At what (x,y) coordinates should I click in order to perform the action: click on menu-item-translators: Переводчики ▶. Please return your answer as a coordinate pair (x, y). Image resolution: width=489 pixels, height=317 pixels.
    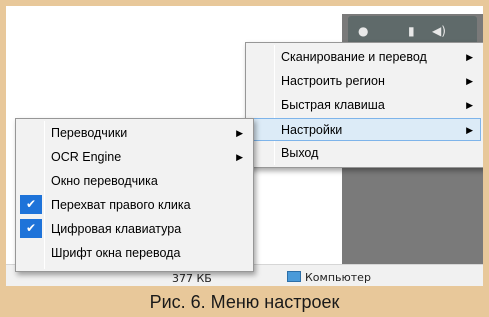
    Looking at the image, I should click on (134, 133).